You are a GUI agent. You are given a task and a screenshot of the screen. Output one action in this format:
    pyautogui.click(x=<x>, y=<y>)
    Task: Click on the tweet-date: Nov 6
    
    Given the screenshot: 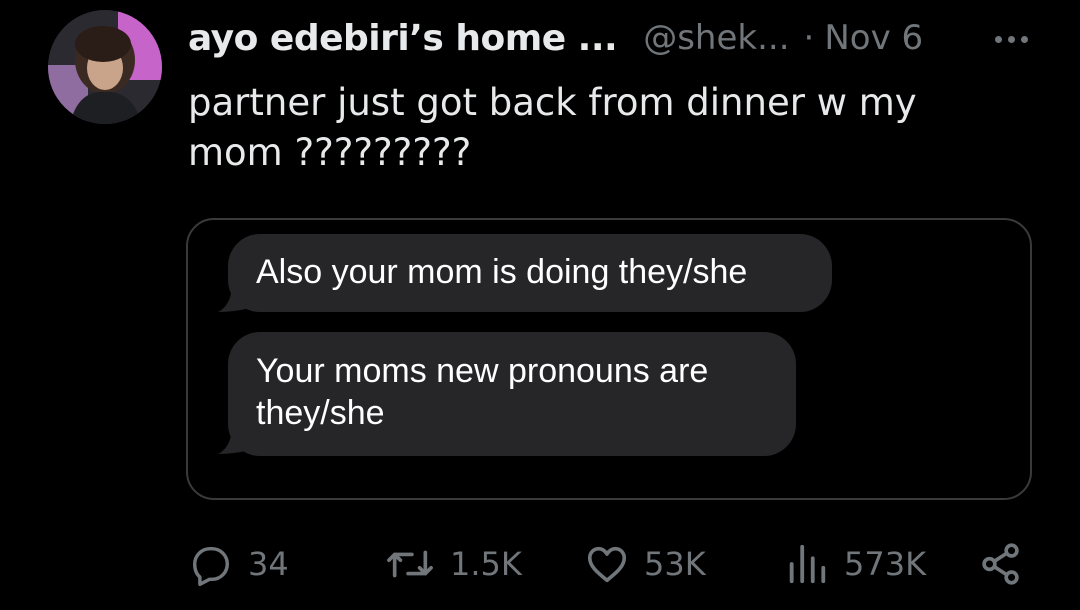 What is the action you would take?
    pyautogui.click(x=873, y=38)
    